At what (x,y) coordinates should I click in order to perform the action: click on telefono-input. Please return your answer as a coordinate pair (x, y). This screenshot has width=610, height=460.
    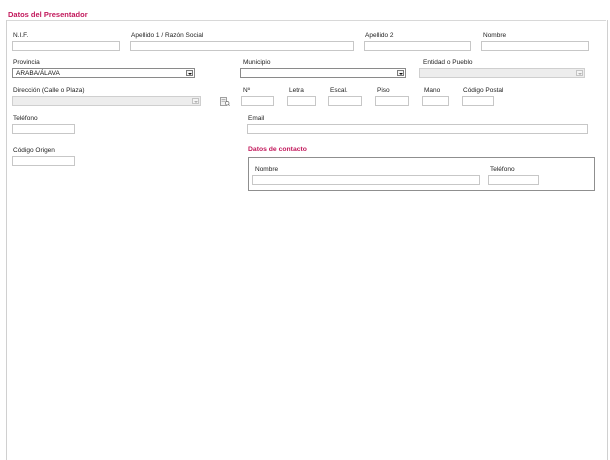
    Looking at the image, I should click on (43, 129).